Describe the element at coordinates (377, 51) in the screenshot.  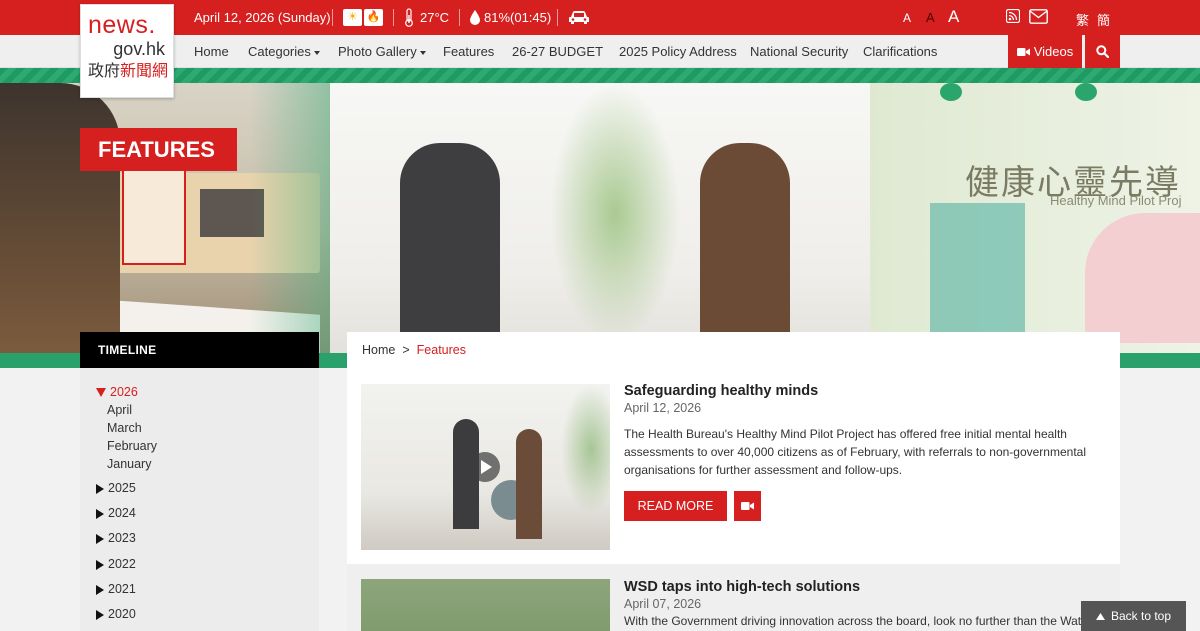
I see `nav-label: Photo Gallery` at that location.